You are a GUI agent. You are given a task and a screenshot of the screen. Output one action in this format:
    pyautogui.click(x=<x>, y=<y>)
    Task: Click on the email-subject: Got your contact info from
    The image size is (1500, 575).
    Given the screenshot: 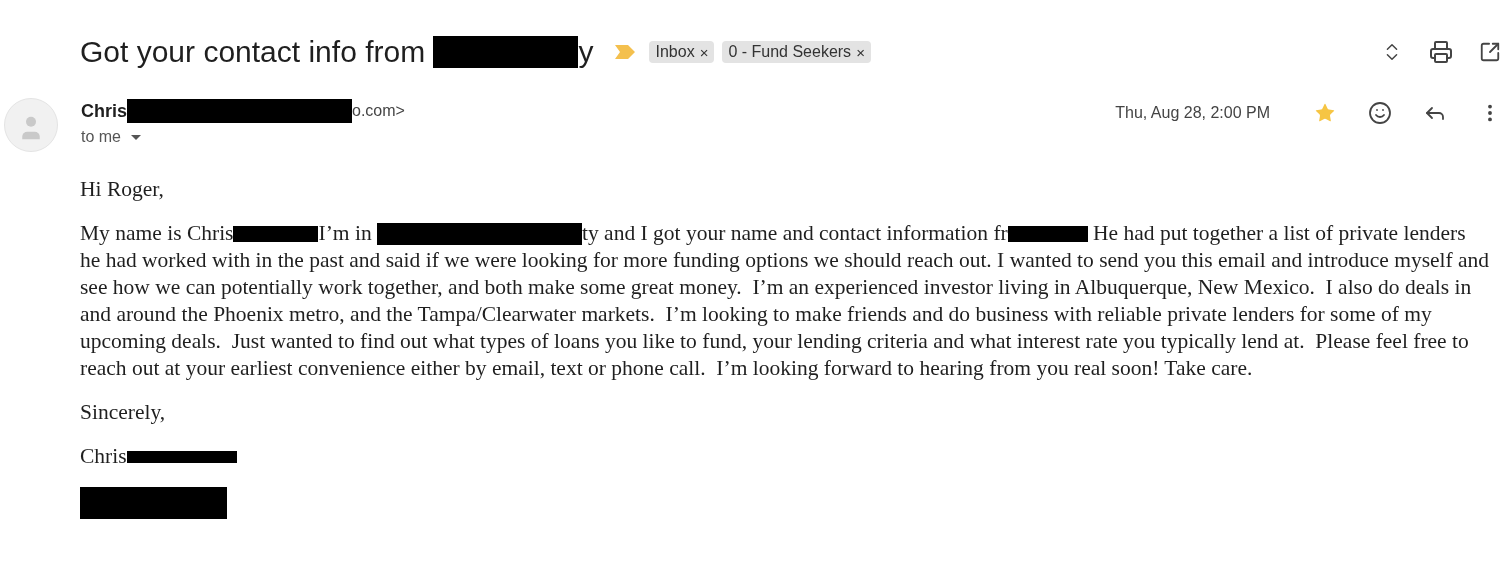 What is the action you would take?
    pyautogui.click(x=253, y=52)
    